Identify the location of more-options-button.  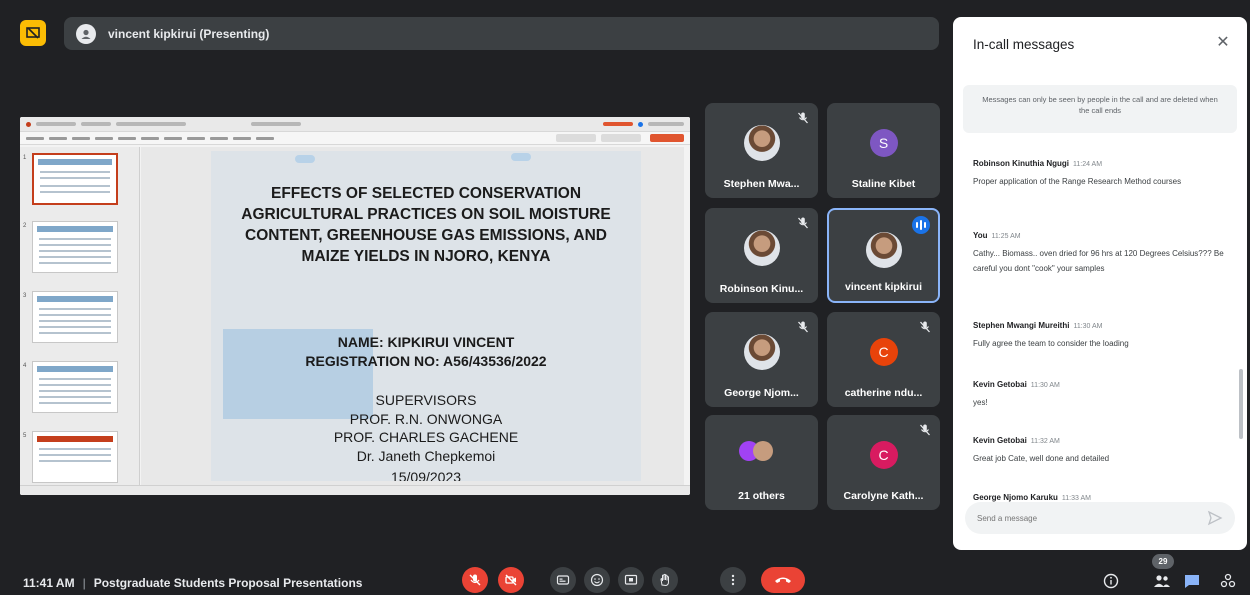
(733, 580).